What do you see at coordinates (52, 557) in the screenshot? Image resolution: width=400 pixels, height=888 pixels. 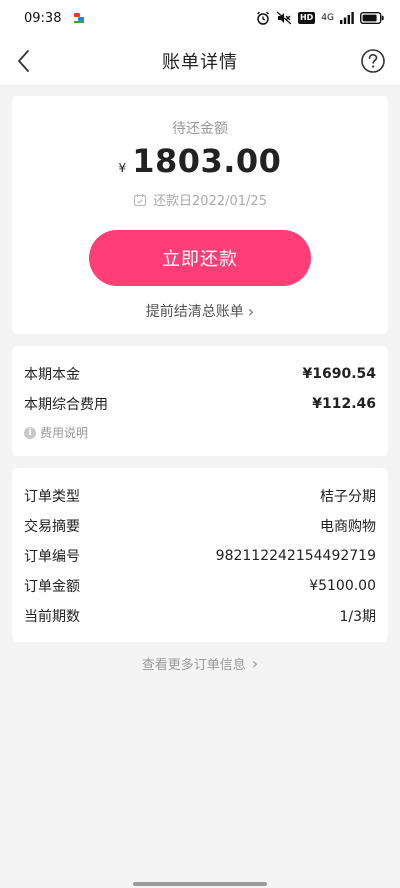 I see `order-row-label: 订单编号` at bounding box center [52, 557].